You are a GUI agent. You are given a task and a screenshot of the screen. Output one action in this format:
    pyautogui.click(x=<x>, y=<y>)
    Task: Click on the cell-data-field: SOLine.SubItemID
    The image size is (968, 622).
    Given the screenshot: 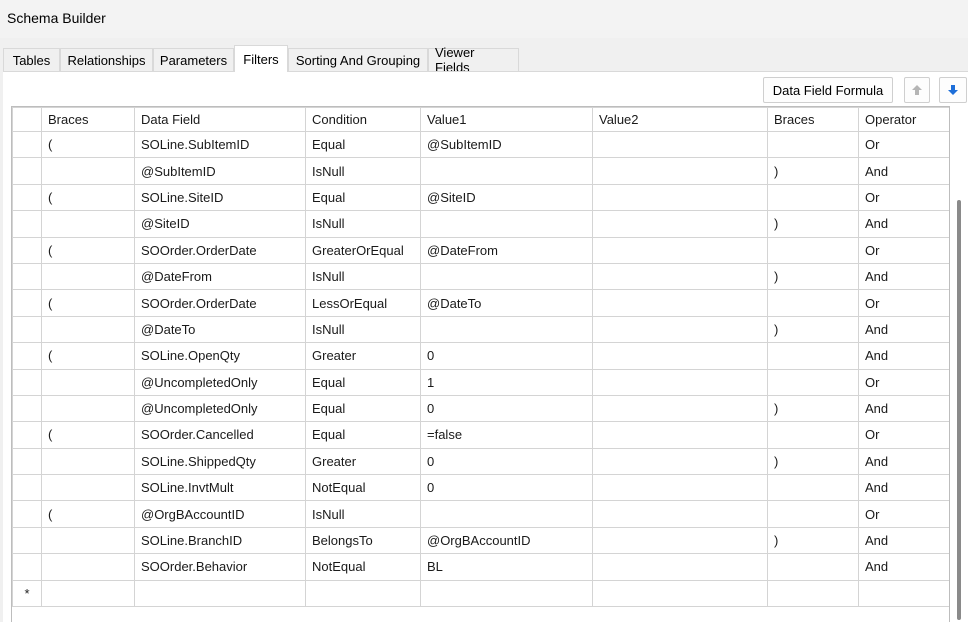 What is the action you would take?
    pyautogui.click(x=220, y=144)
    